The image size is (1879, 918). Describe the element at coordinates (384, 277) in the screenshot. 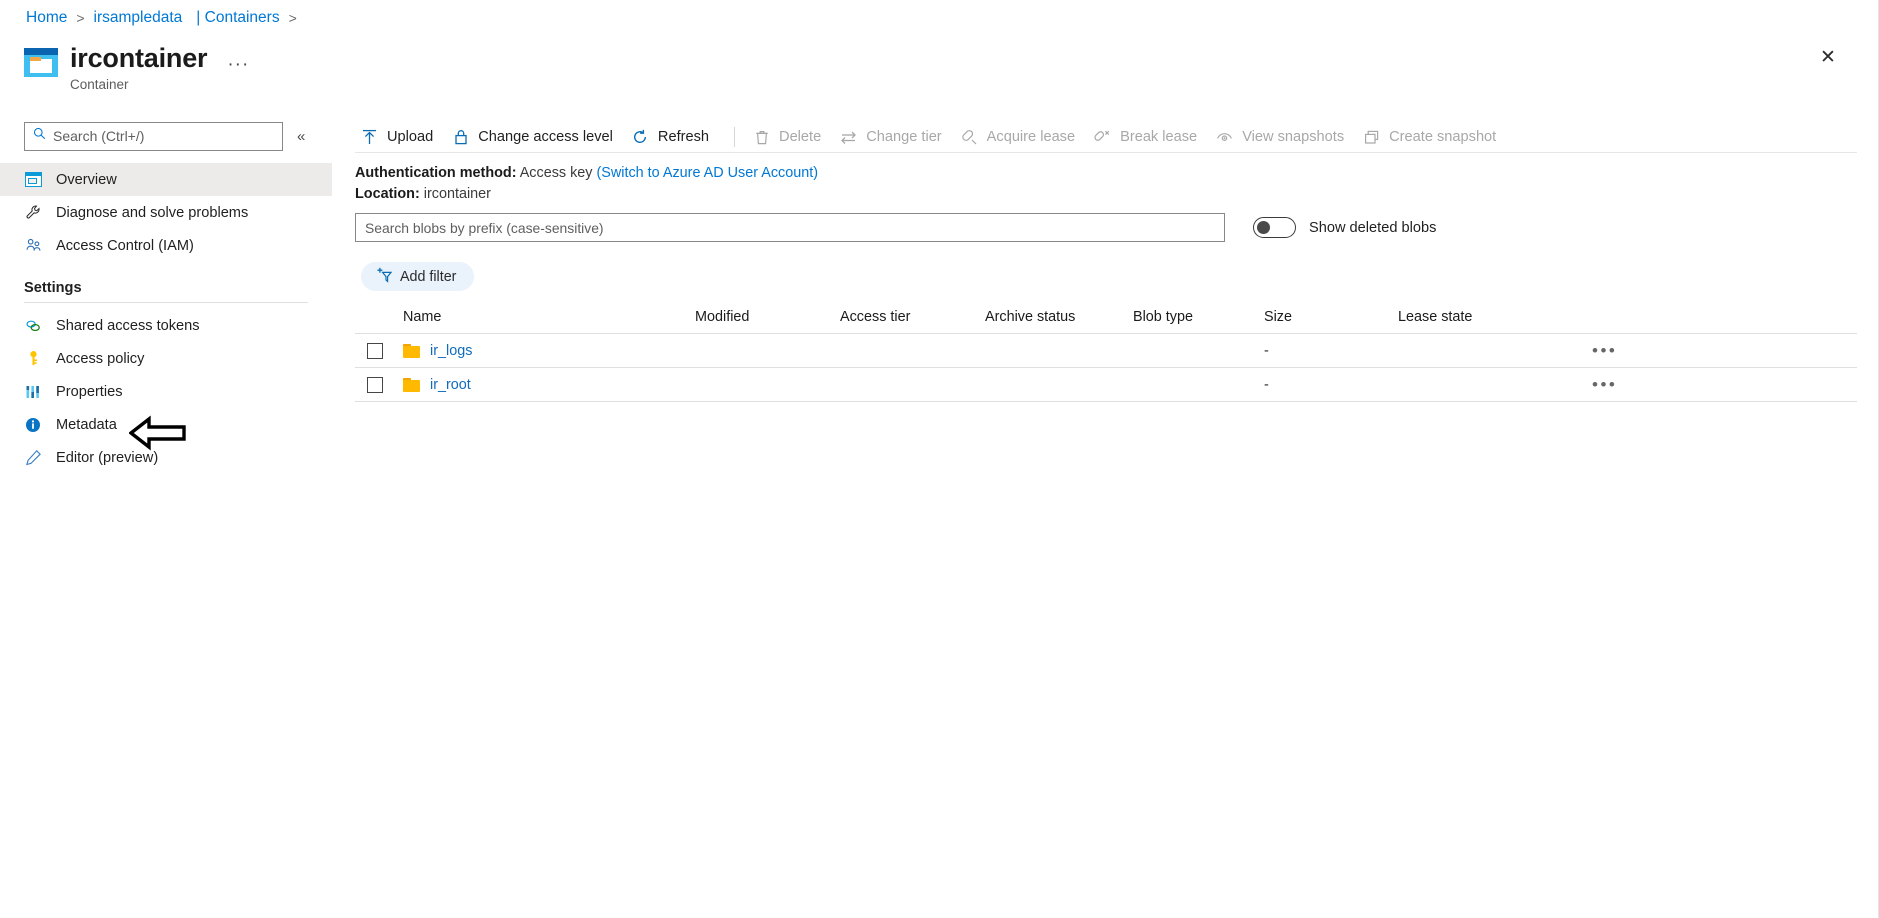

I see `add-filter-icon` at that location.